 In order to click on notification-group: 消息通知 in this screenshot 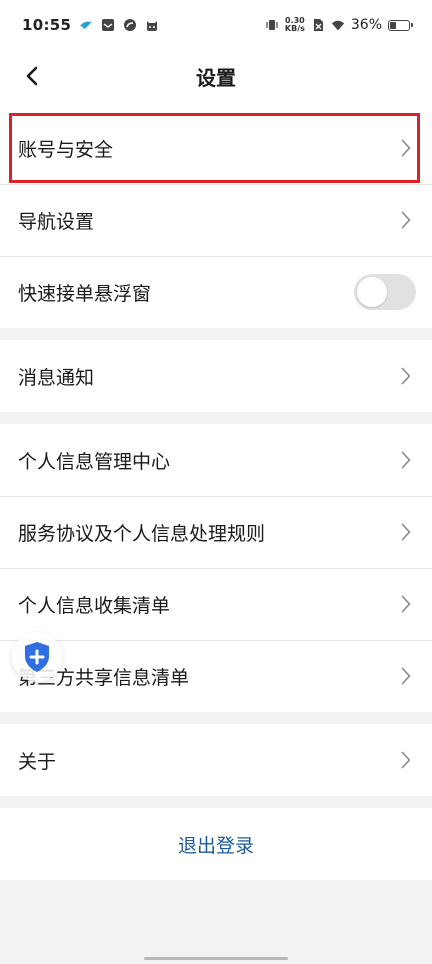, I will do `click(216, 376)`.